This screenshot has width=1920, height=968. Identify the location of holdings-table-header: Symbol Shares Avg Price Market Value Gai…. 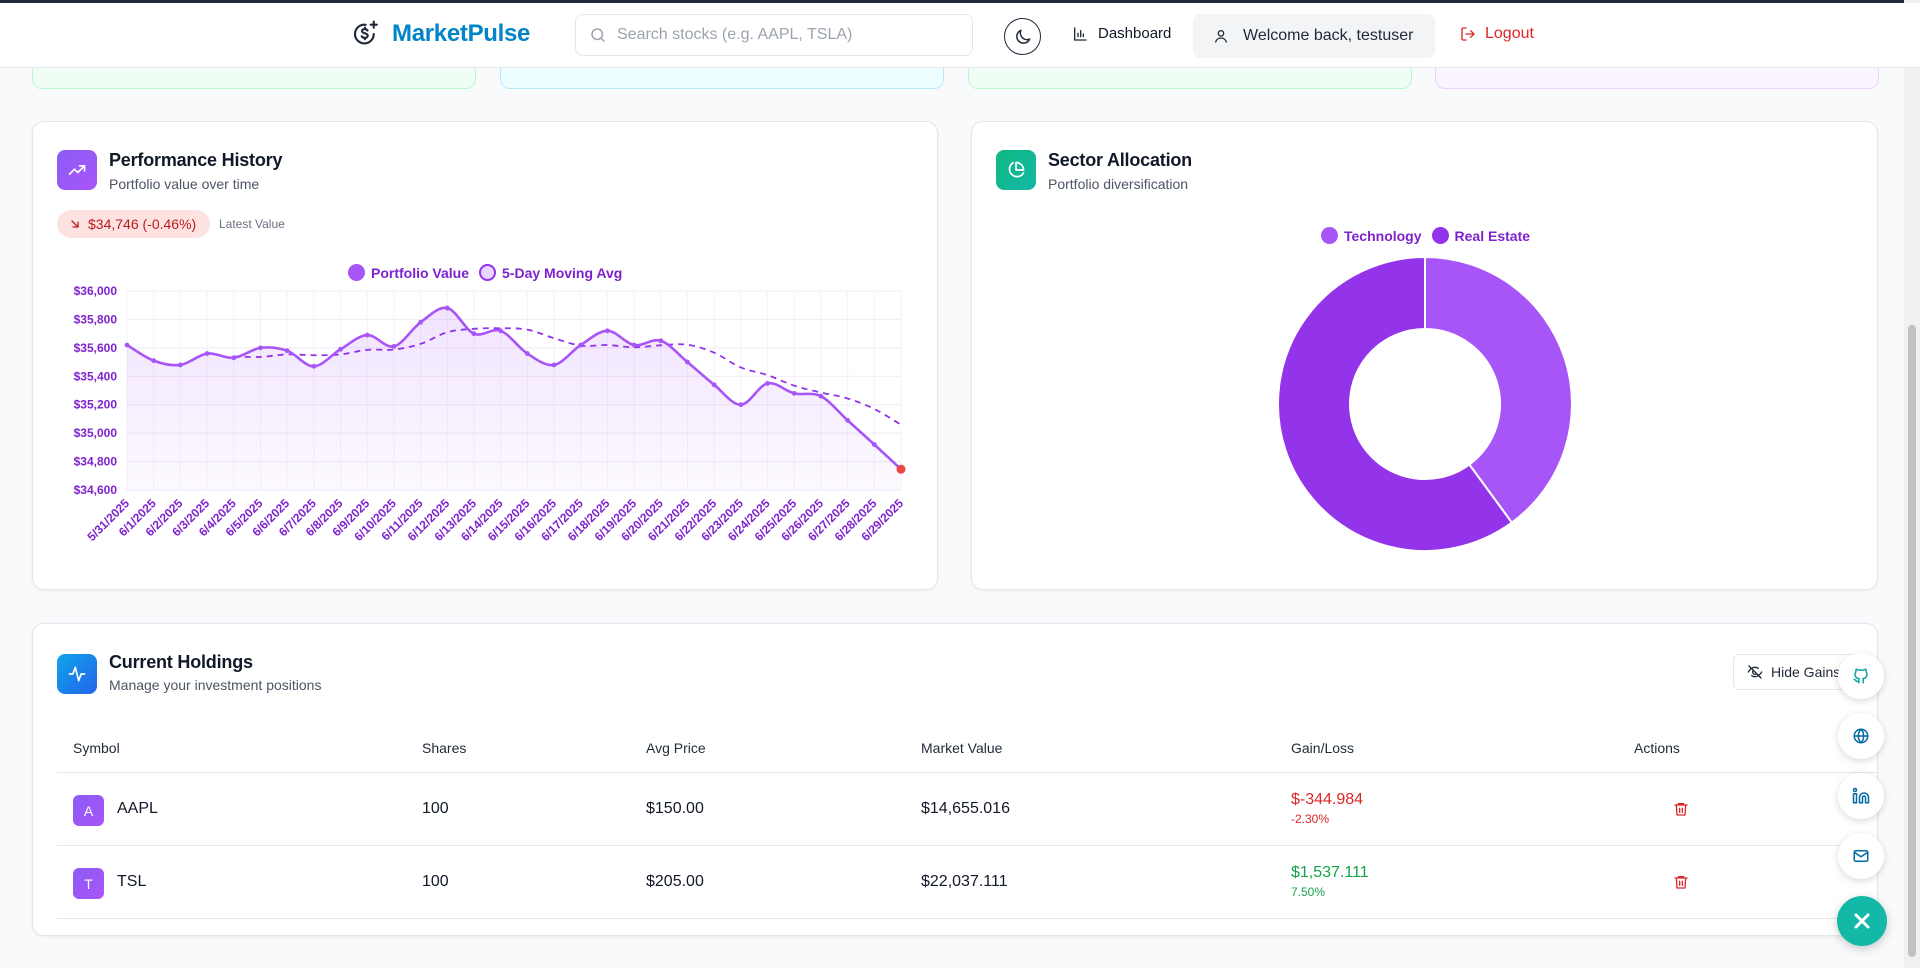
(968, 748).